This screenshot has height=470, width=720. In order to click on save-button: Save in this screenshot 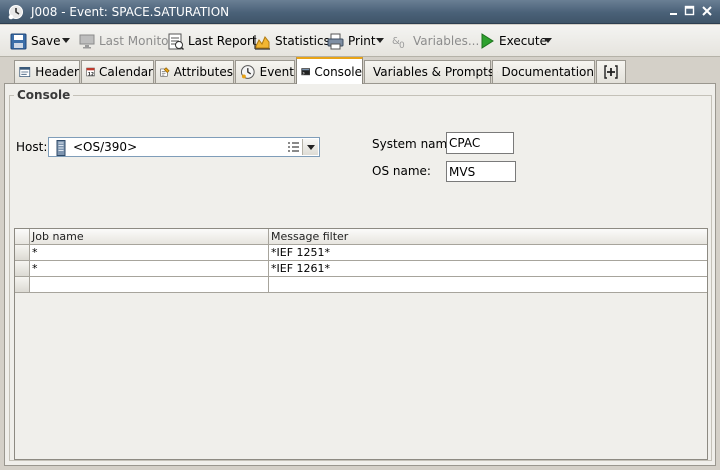, I will do `click(35, 41)`.